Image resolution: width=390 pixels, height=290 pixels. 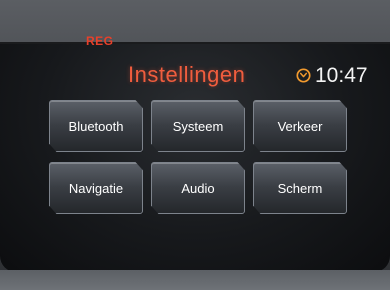 What do you see at coordinates (303, 75) in the screenshot?
I see `clock-icon` at bounding box center [303, 75].